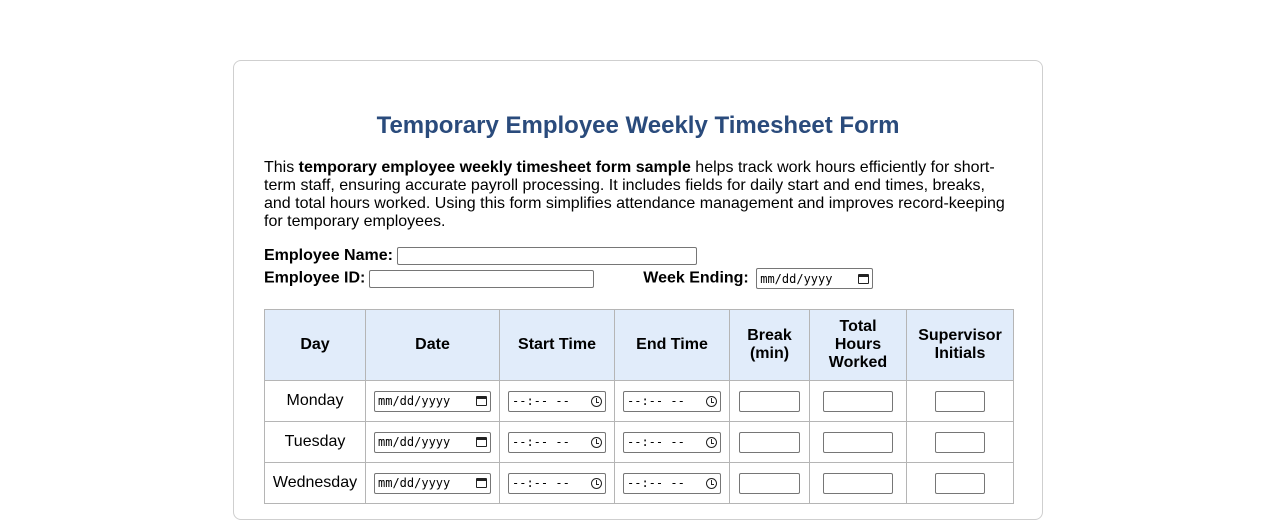 This screenshot has width=1278, height=520. I want to click on header-start-time: Start Time, so click(557, 345).